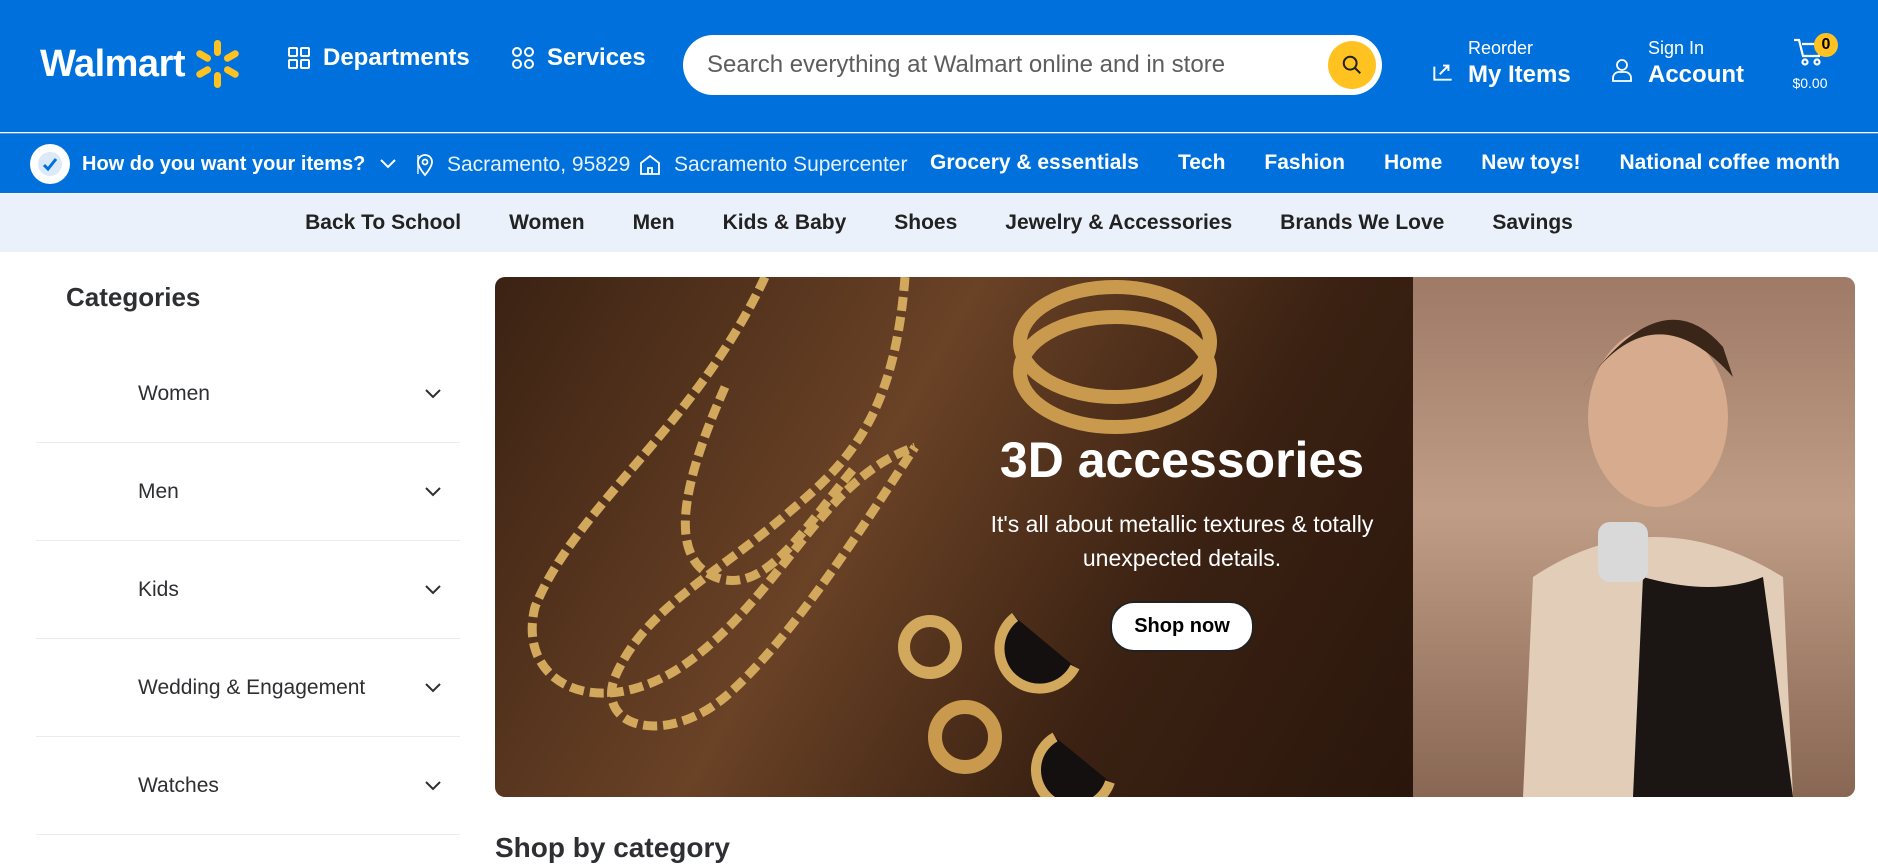  Describe the element at coordinates (1622, 70) in the screenshot. I see `user-icon` at that location.